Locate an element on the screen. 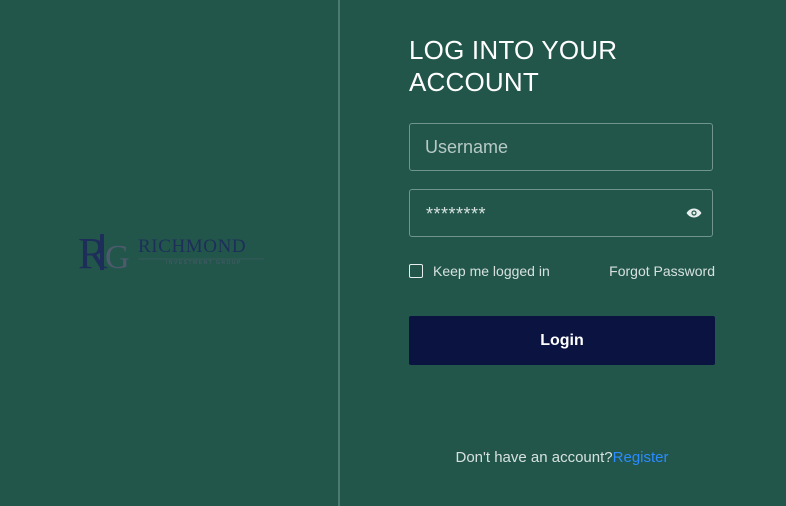 The image size is (786, 506). login-button: Login is located at coordinates (562, 340).